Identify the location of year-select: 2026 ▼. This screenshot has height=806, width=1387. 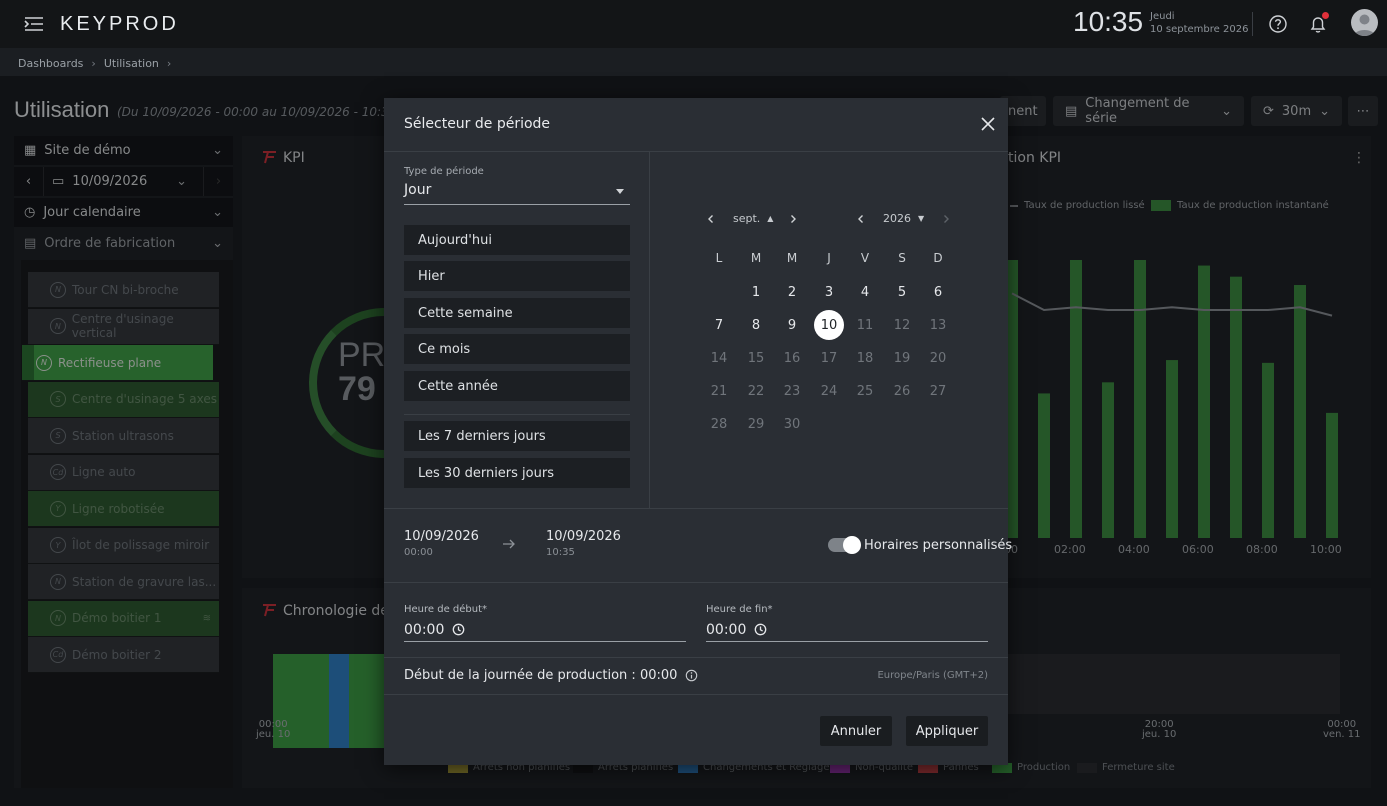
(903, 218).